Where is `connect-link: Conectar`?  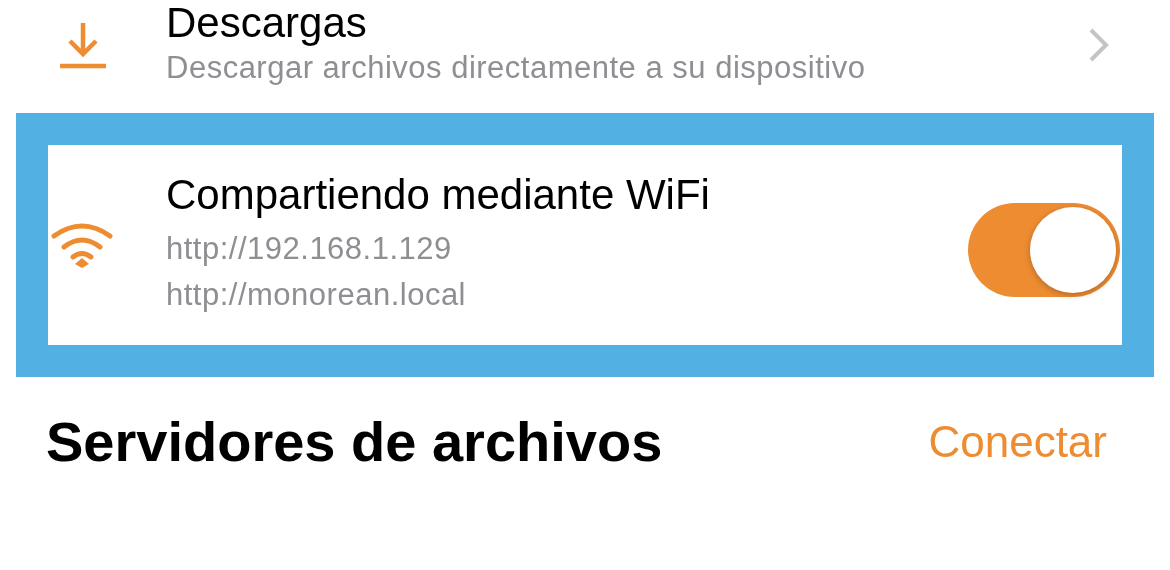
connect-link: Conectar is located at coordinates (1017, 441).